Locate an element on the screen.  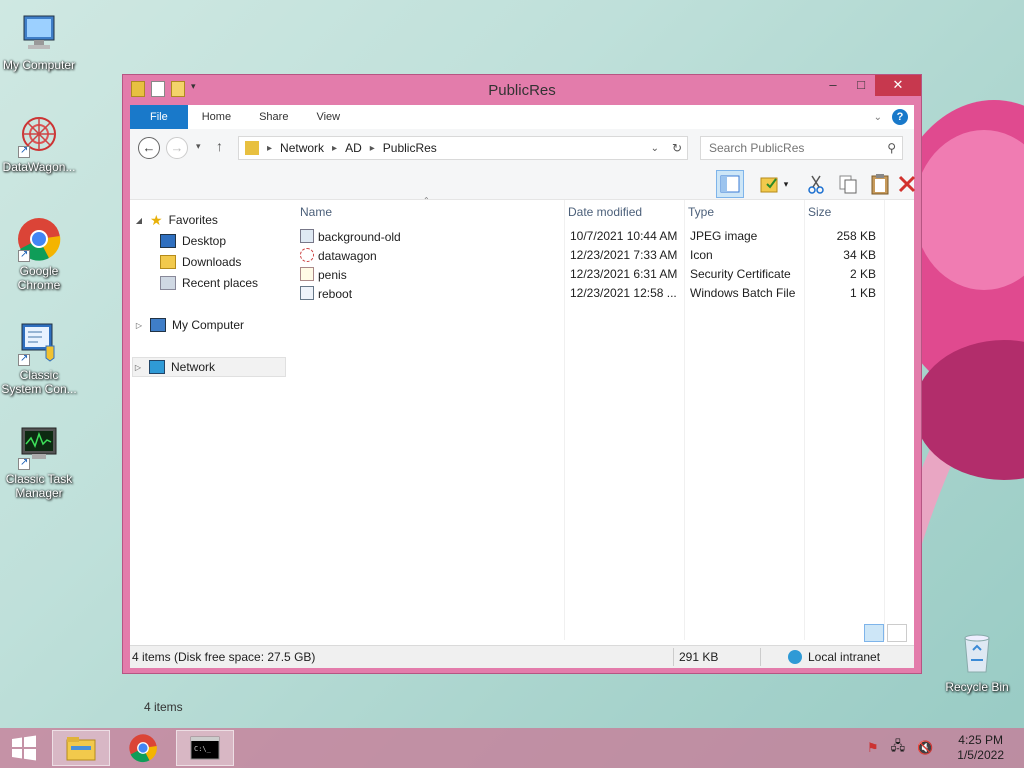
address-dropdown-icon: ⌄ is located at coordinates (655, 148).